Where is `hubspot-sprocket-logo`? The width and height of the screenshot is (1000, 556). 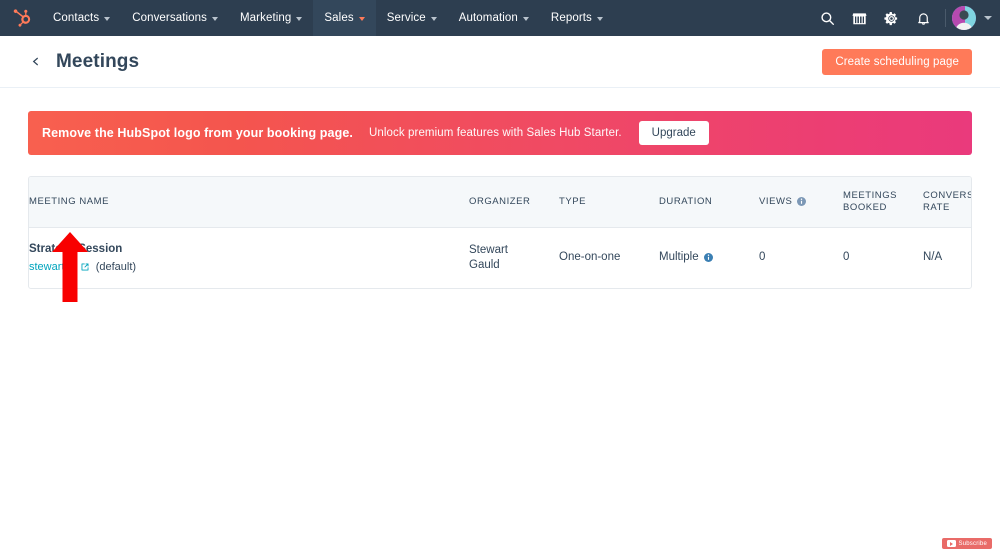
hubspot-sprocket-logo is located at coordinates (22, 18).